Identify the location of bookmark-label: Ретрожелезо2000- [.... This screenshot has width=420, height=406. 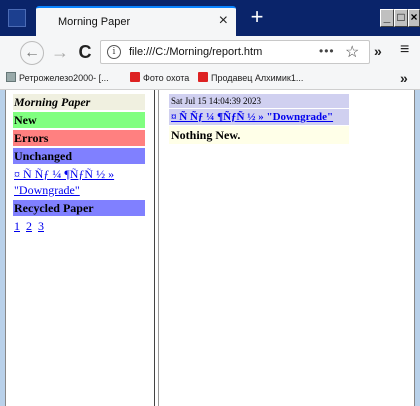
(64, 78).